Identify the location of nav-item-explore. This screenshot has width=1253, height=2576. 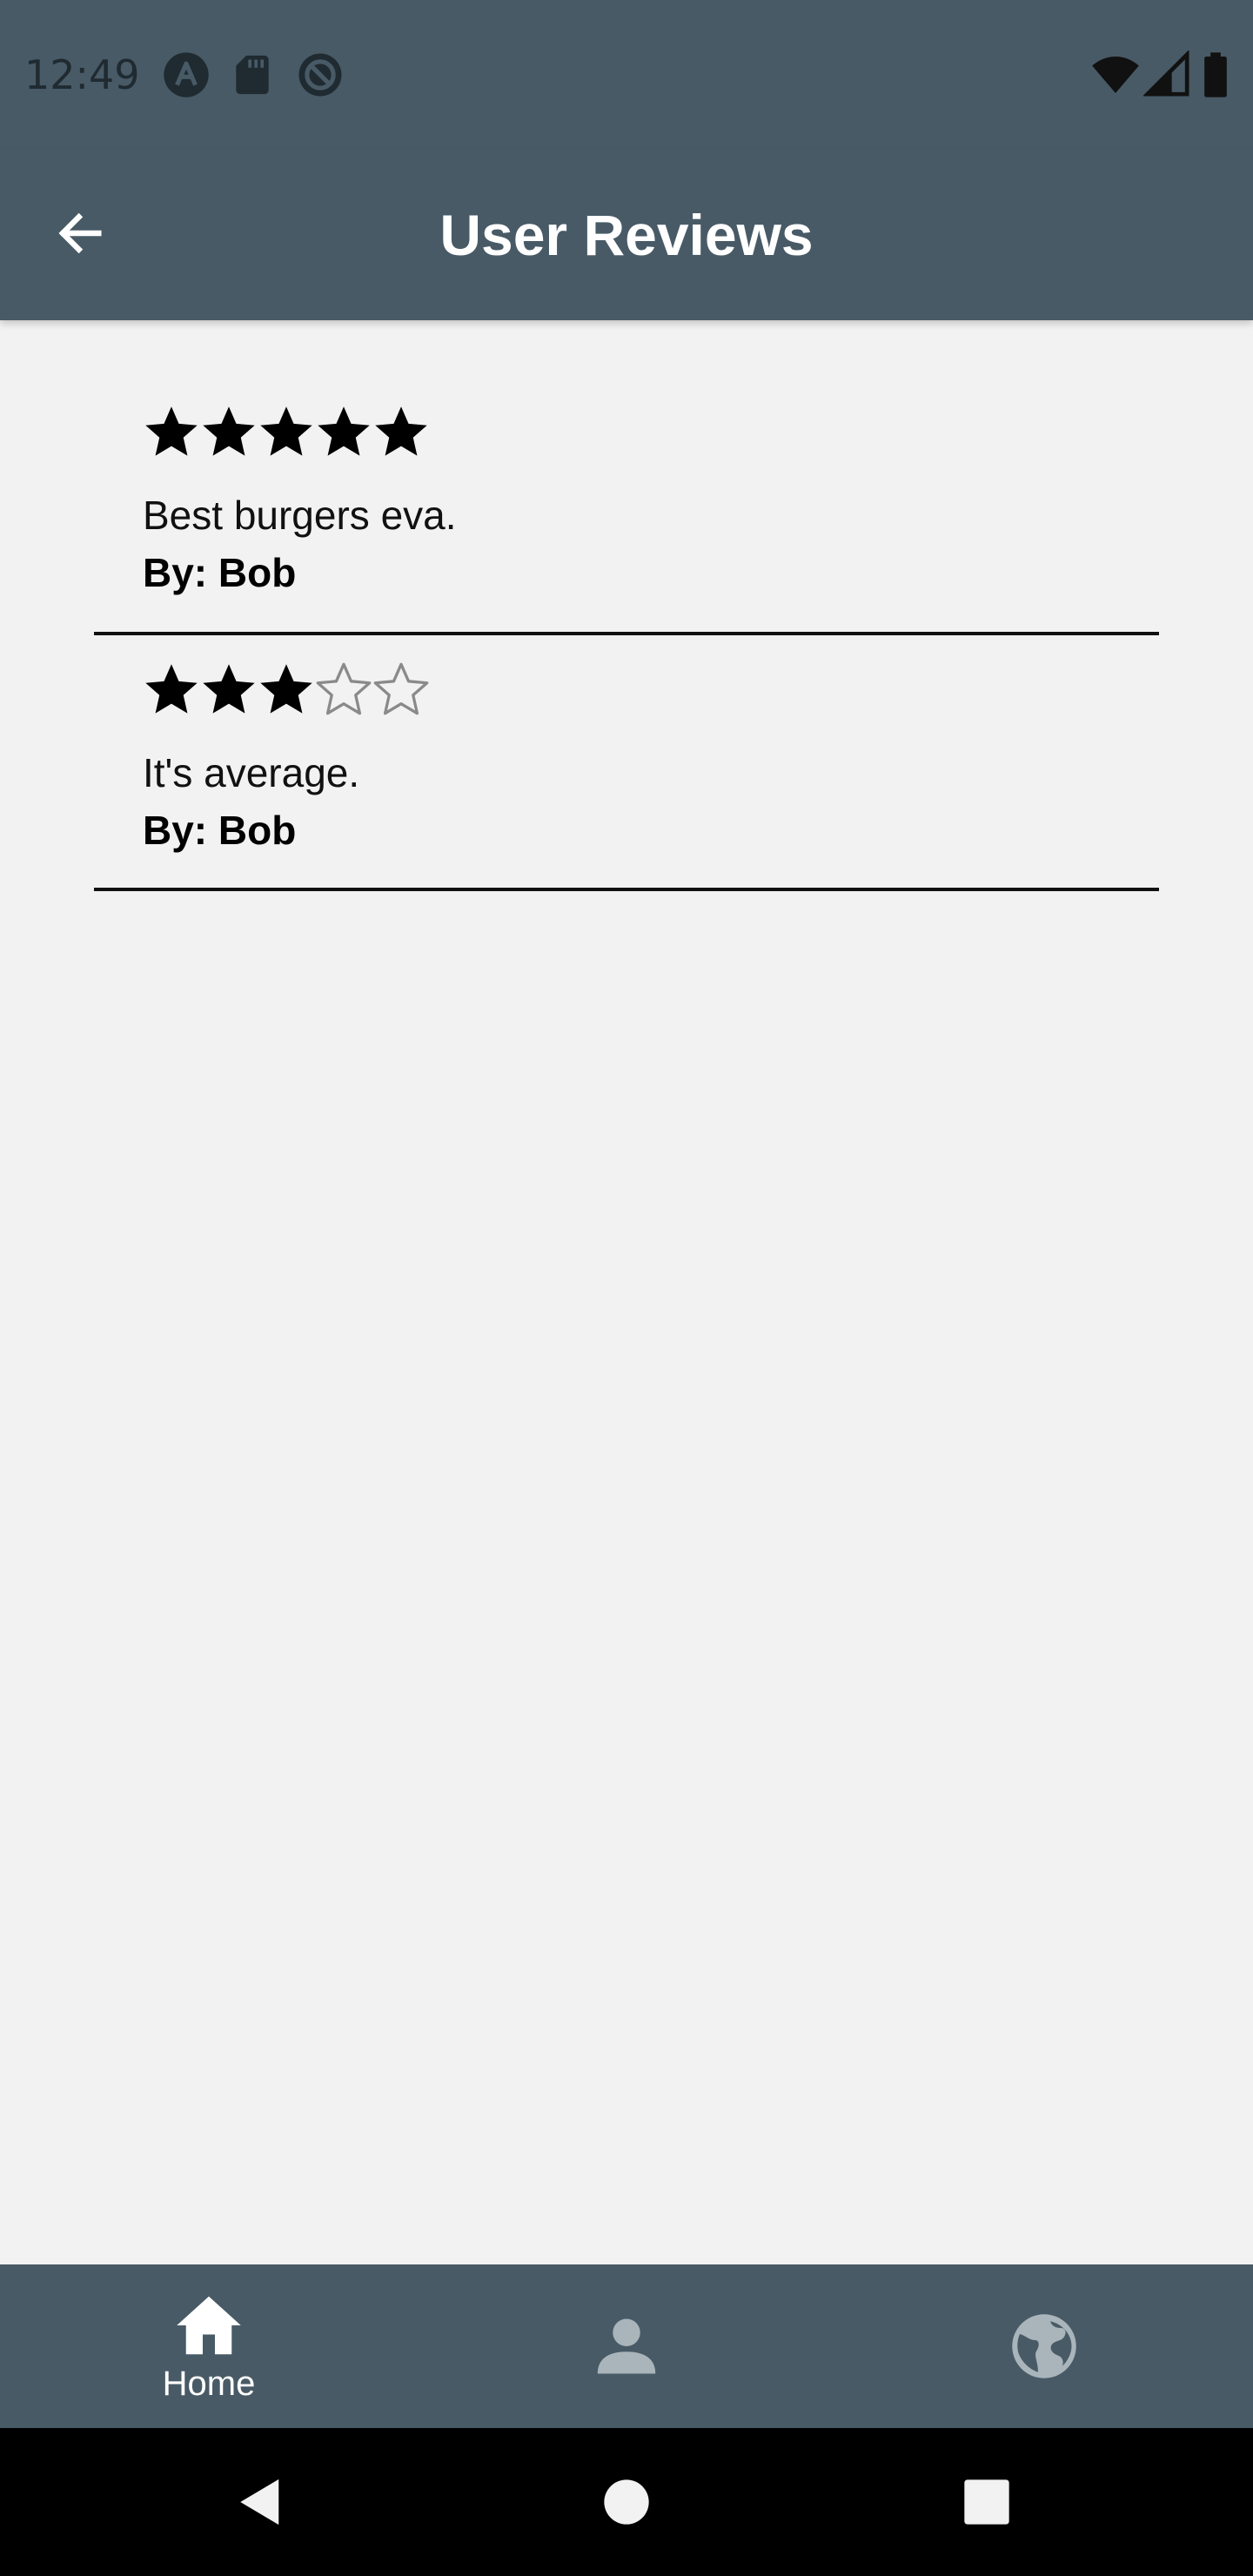
(1044, 2346).